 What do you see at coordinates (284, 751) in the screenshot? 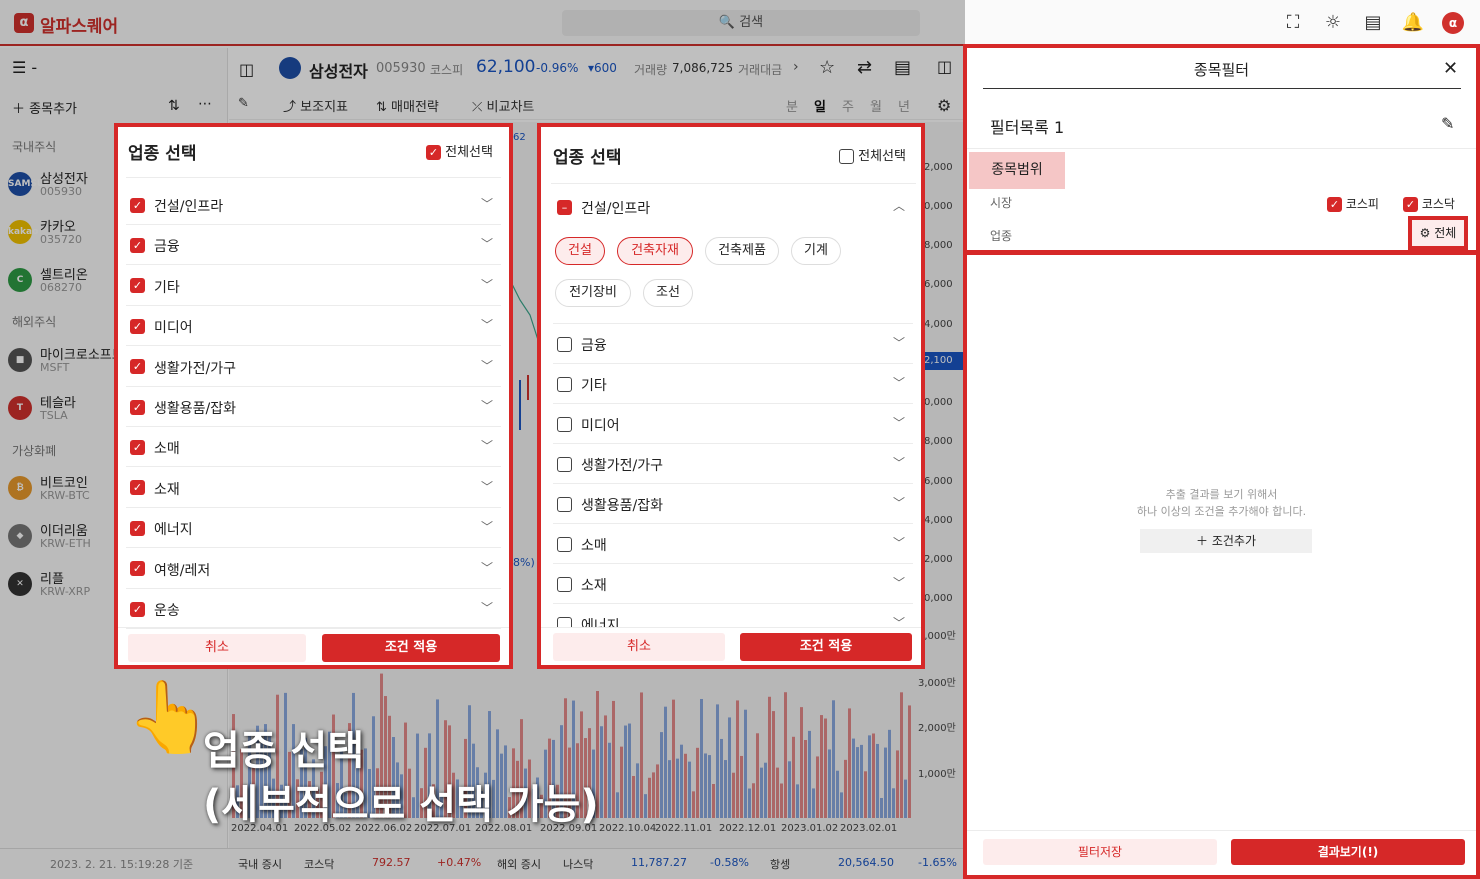
I see `caption-line1: 업종 선택` at bounding box center [284, 751].